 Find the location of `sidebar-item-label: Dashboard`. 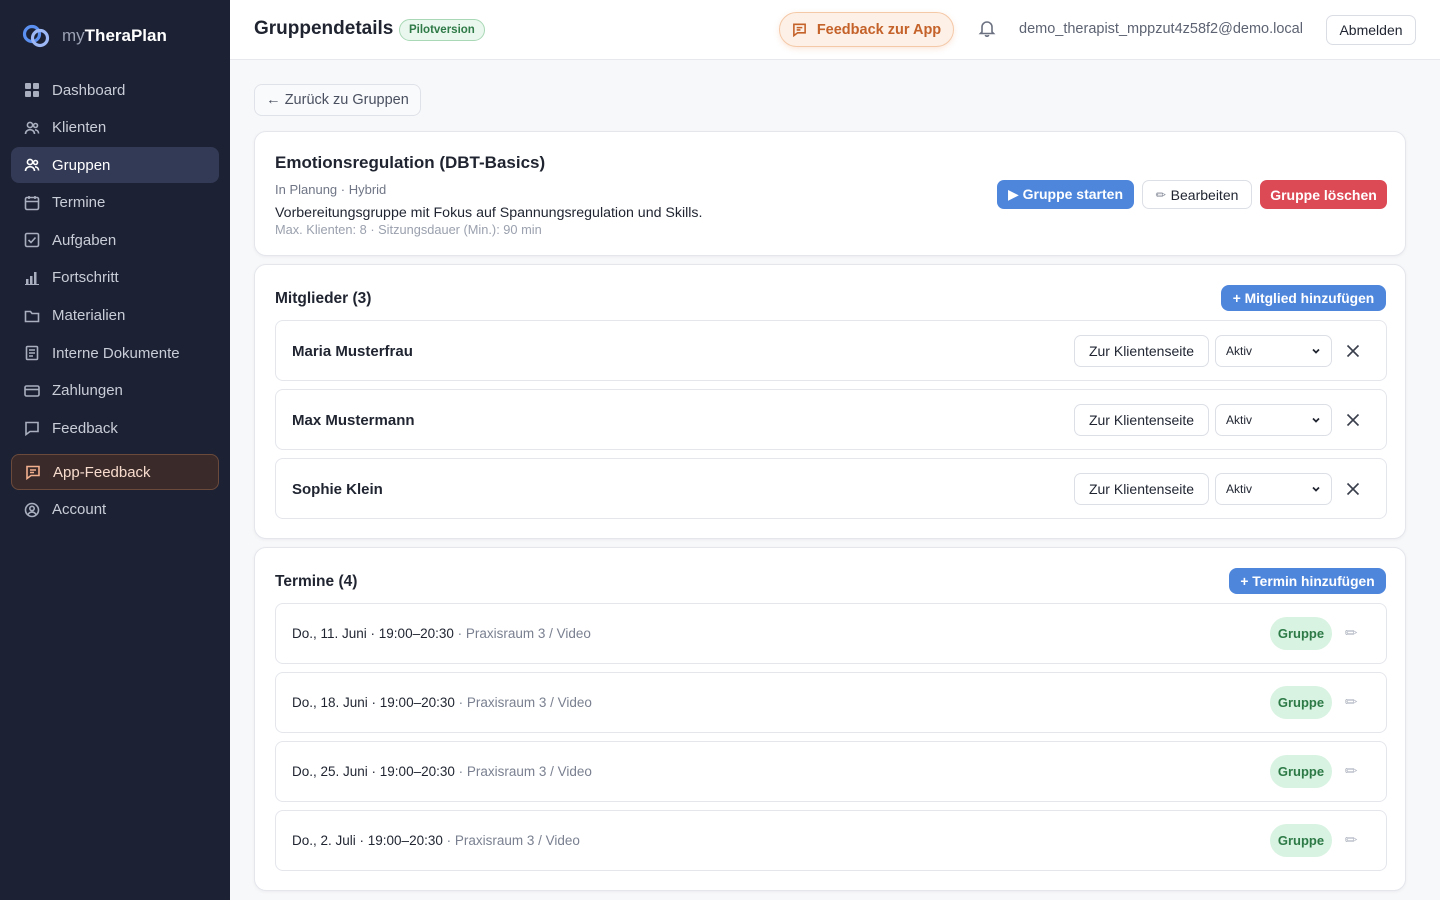

sidebar-item-label: Dashboard is located at coordinates (89, 90).